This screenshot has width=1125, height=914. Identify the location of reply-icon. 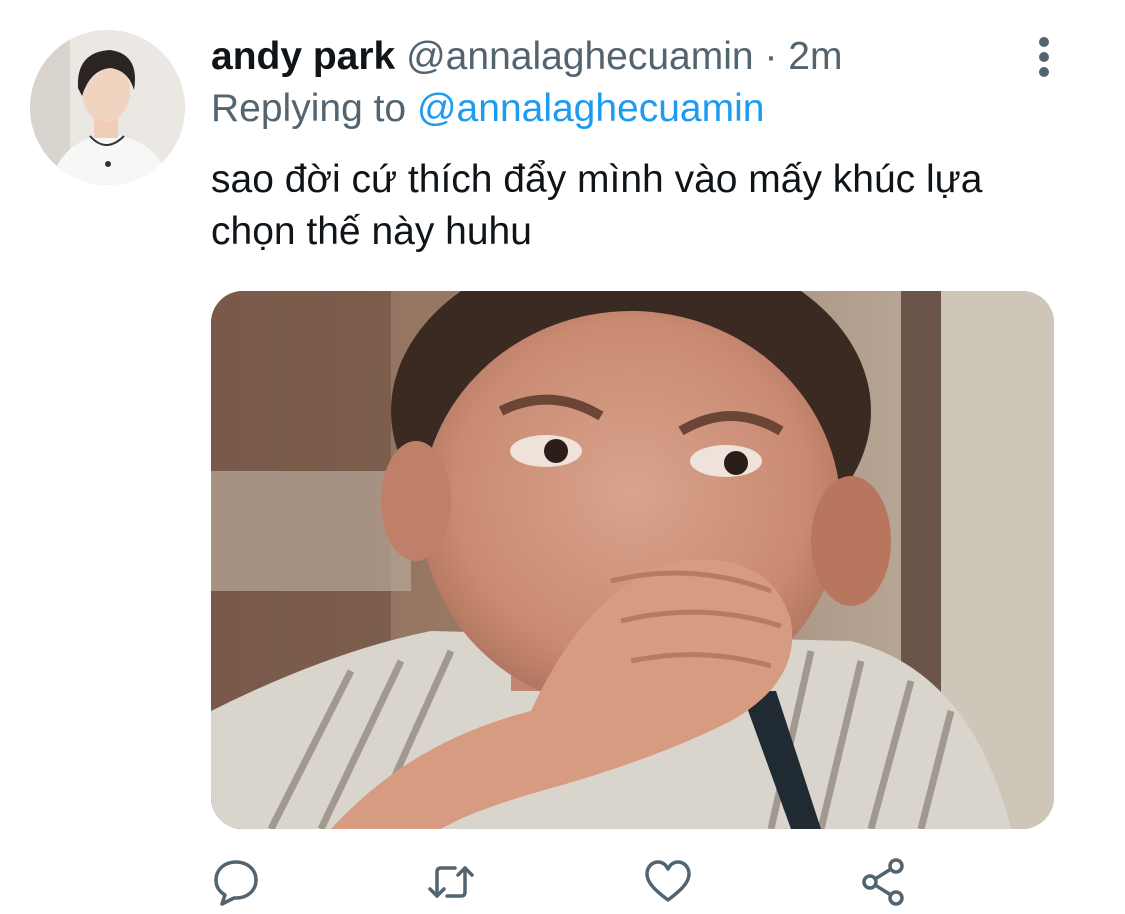
(236, 883).